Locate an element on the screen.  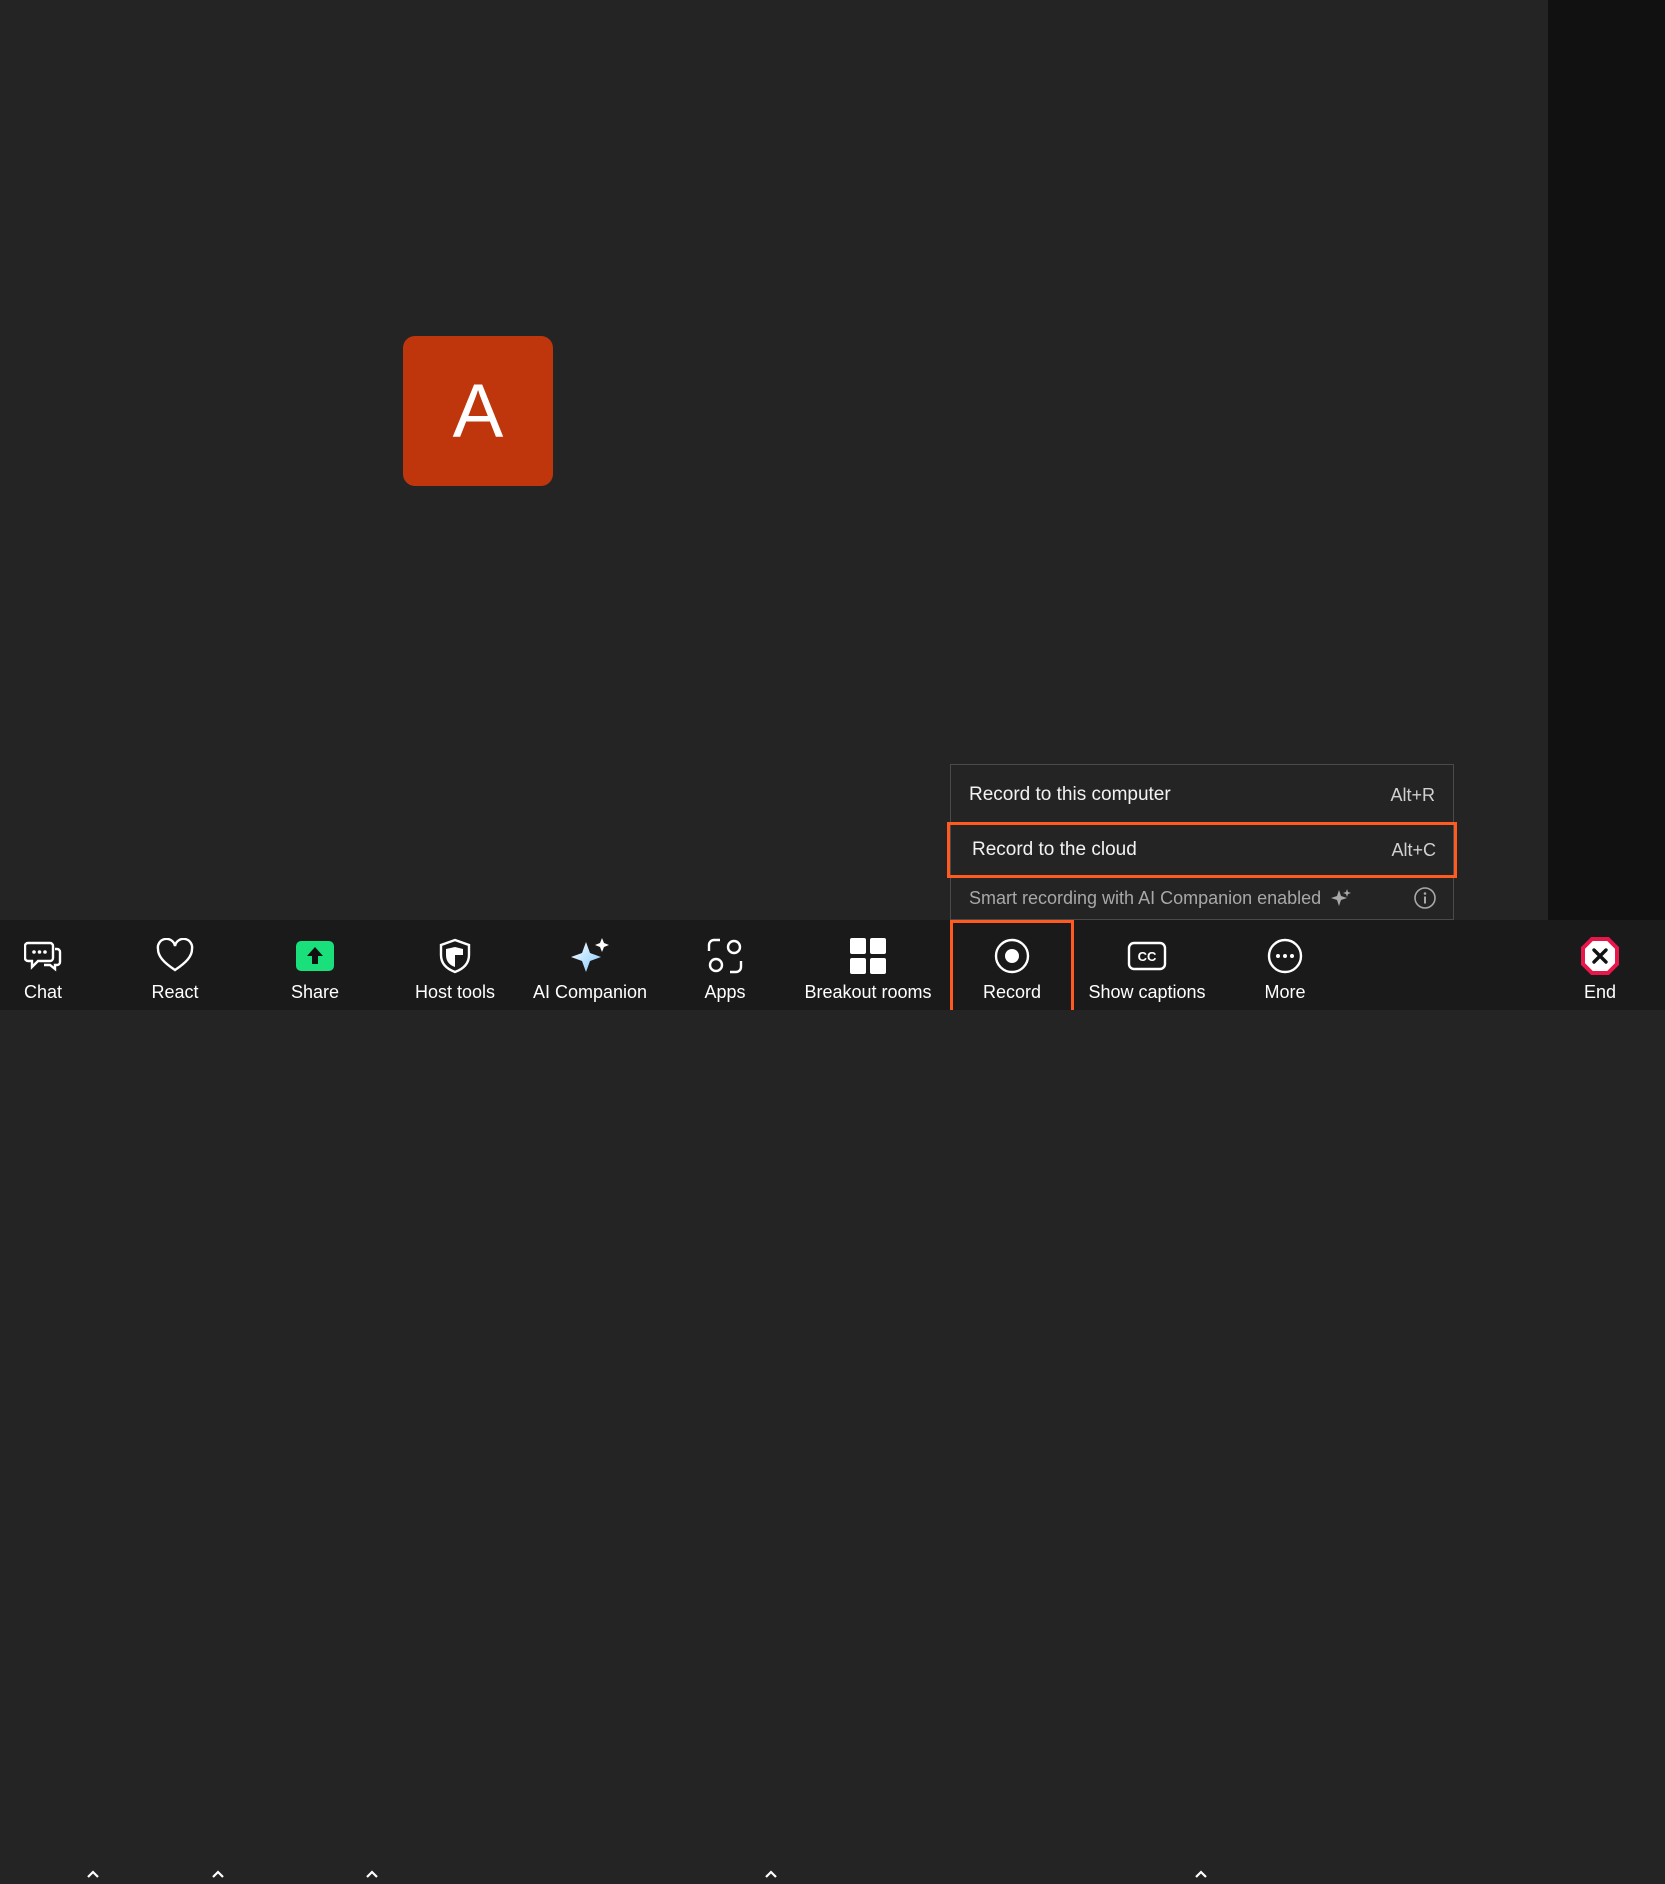
participant-avatar: A is located at coordinates (478, 411).